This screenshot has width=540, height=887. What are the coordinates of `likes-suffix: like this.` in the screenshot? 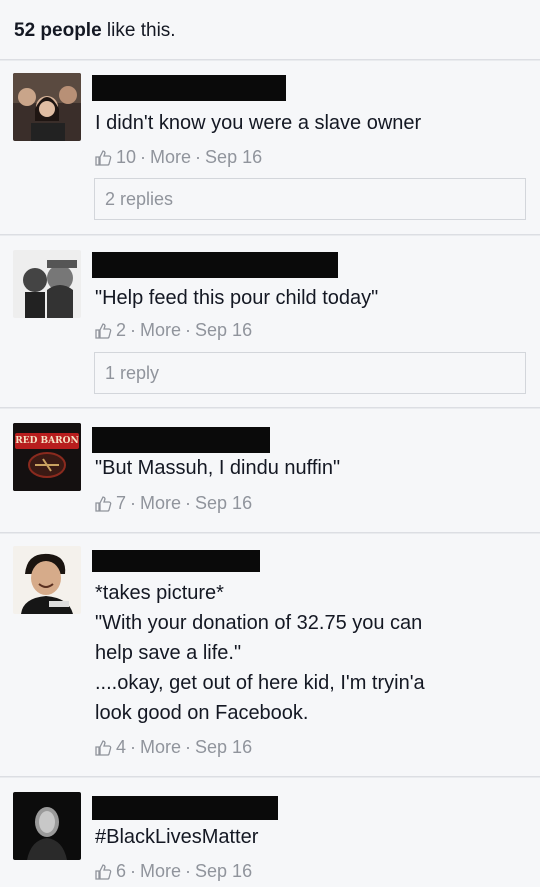 It's located at (138, 30).